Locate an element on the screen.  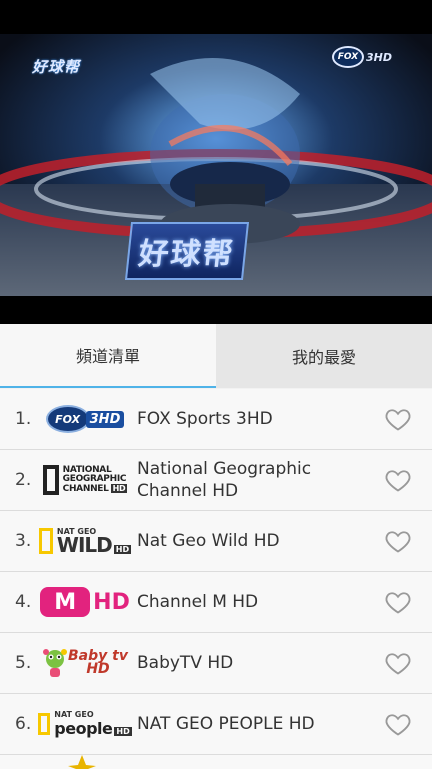
channel-bug-text: 3HD is located at coordinates (379, 57).